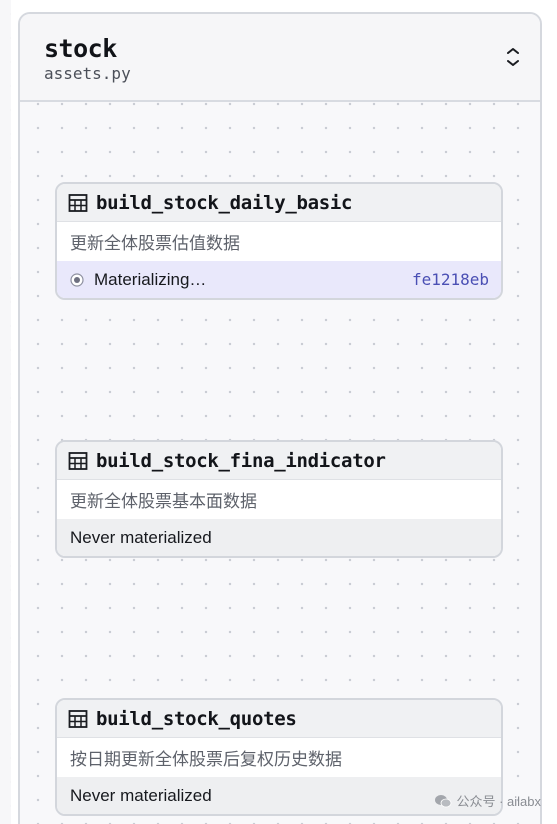 The height and width of the screenshot is (824, 557). I want to click on radio-dot-icon, so click(77, 279).